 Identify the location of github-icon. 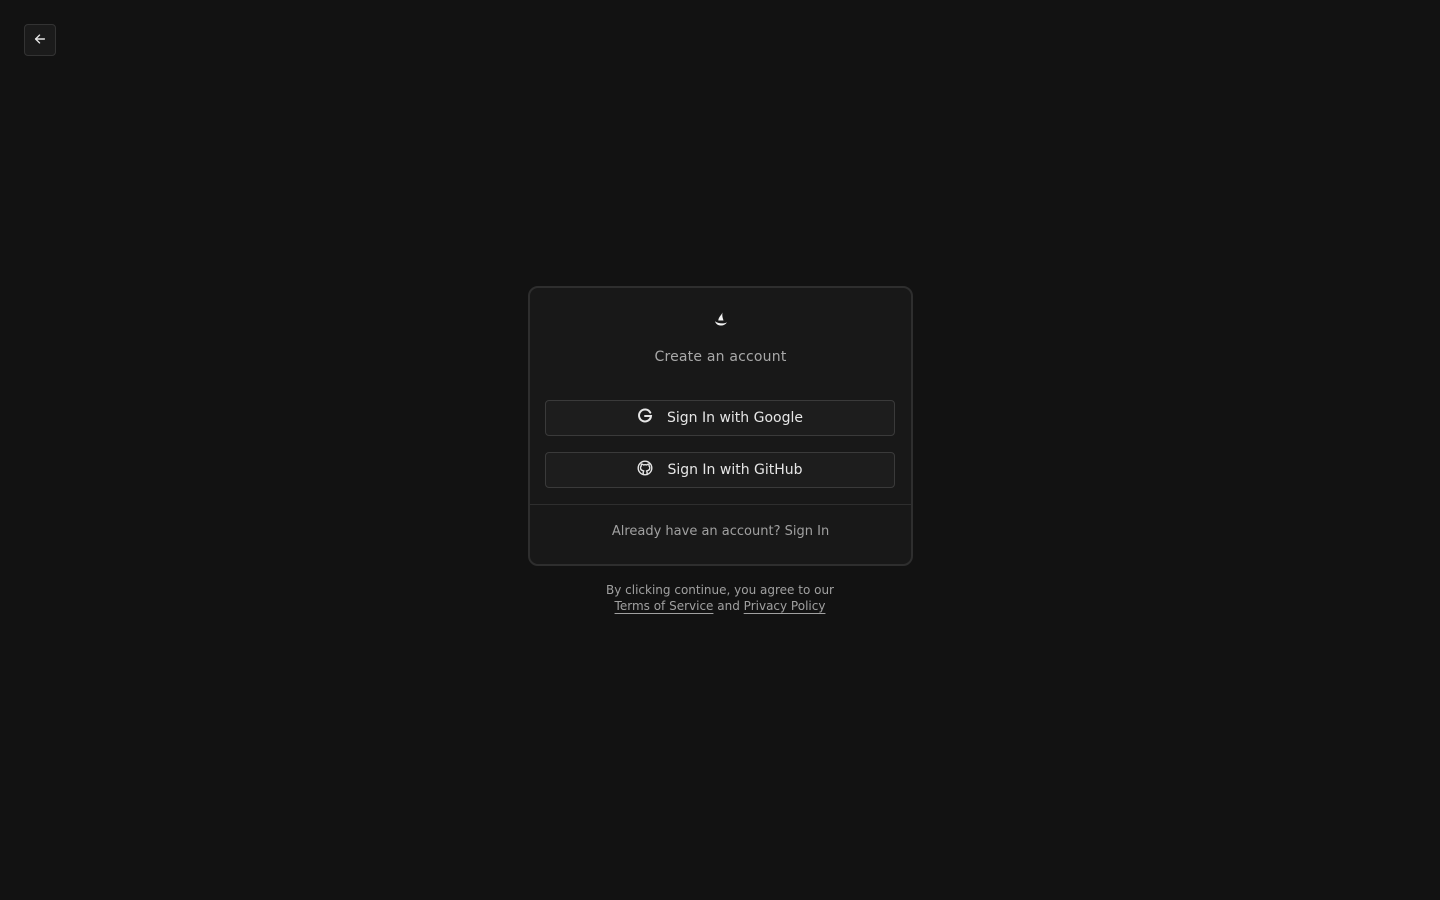
(645, 470).